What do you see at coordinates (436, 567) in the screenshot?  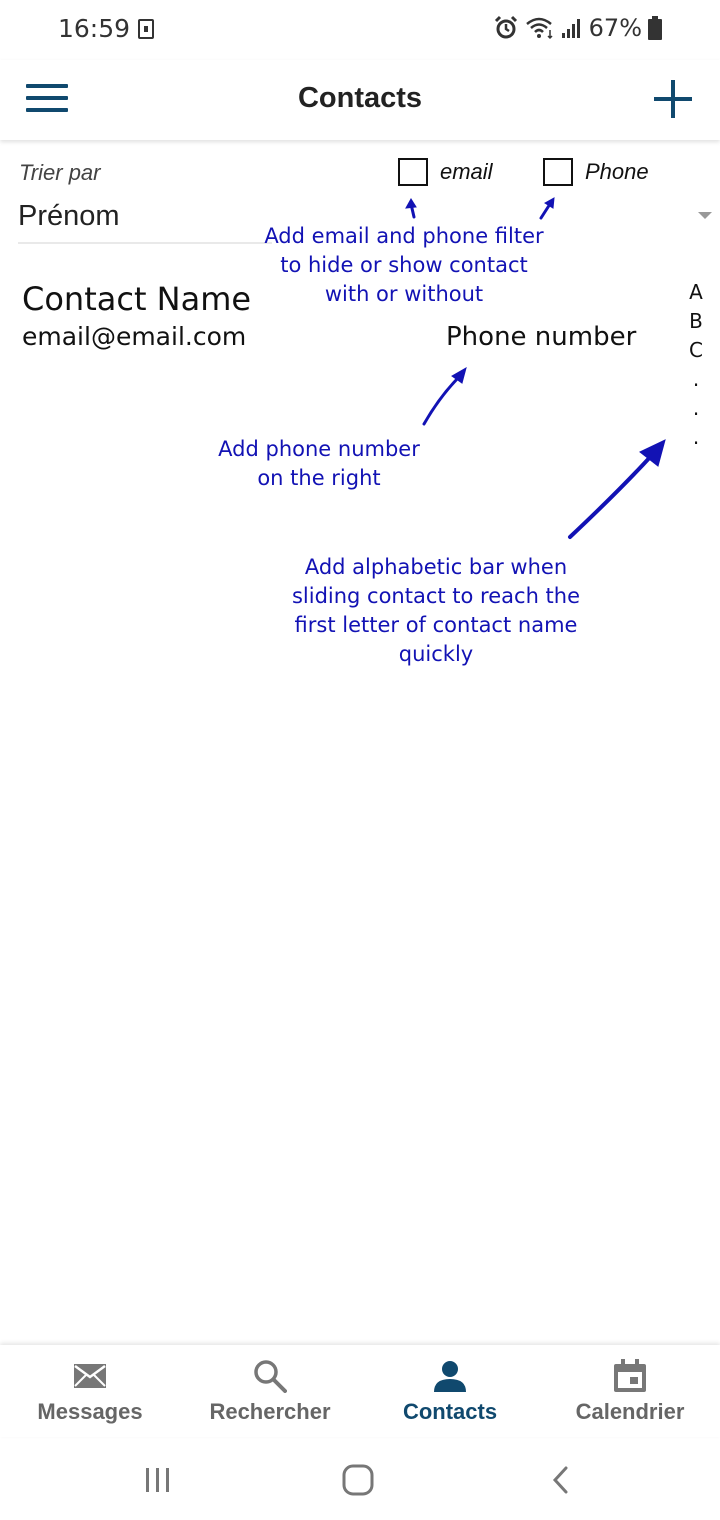 I see `annotation-line: Add alphabetic bar when` at bounding box center [436, 567].